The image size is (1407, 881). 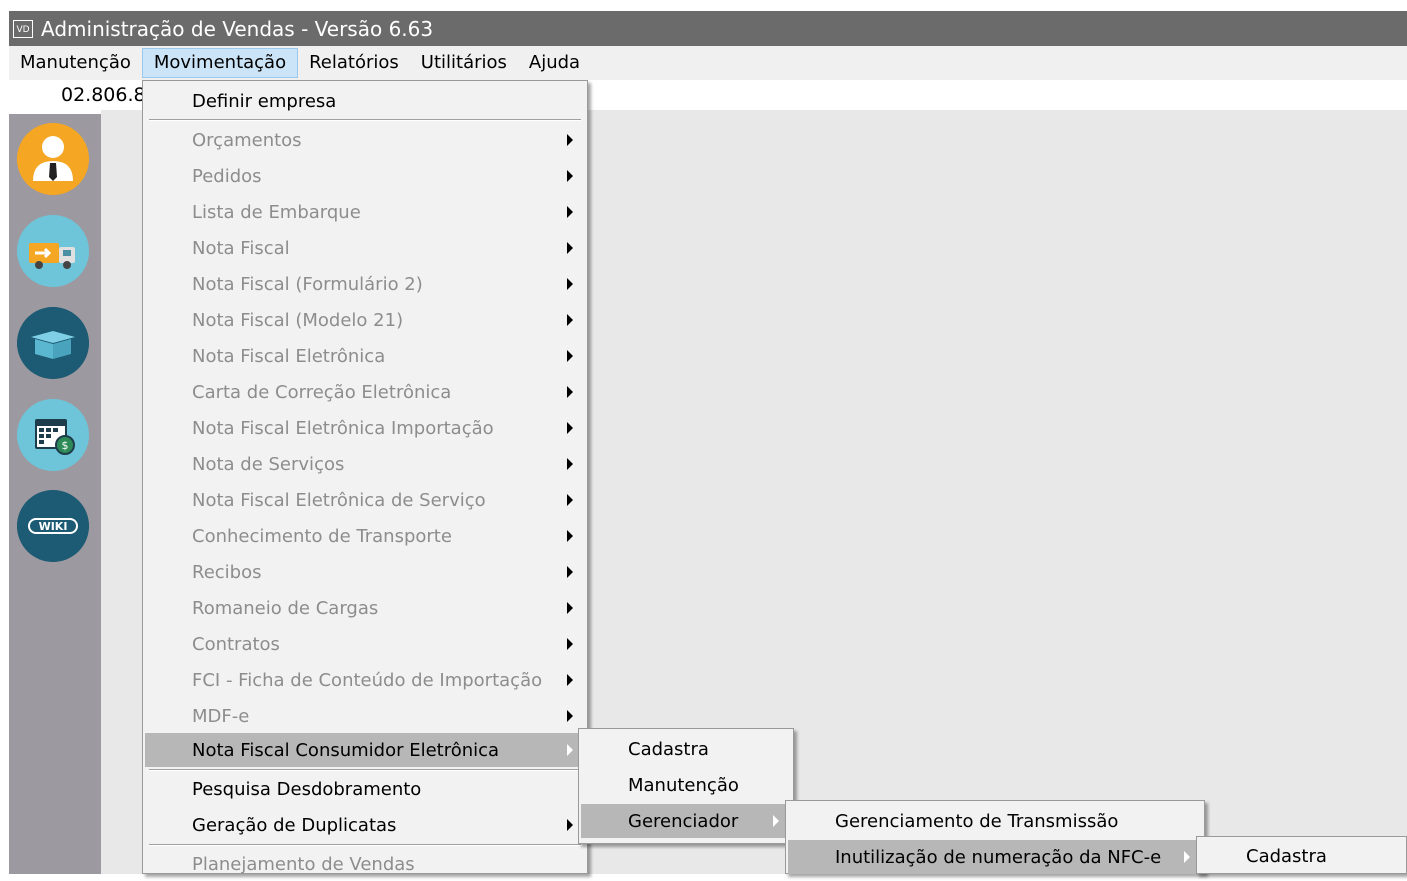 I want to click on delivery-truck-icon, so click(x=53, y=251).